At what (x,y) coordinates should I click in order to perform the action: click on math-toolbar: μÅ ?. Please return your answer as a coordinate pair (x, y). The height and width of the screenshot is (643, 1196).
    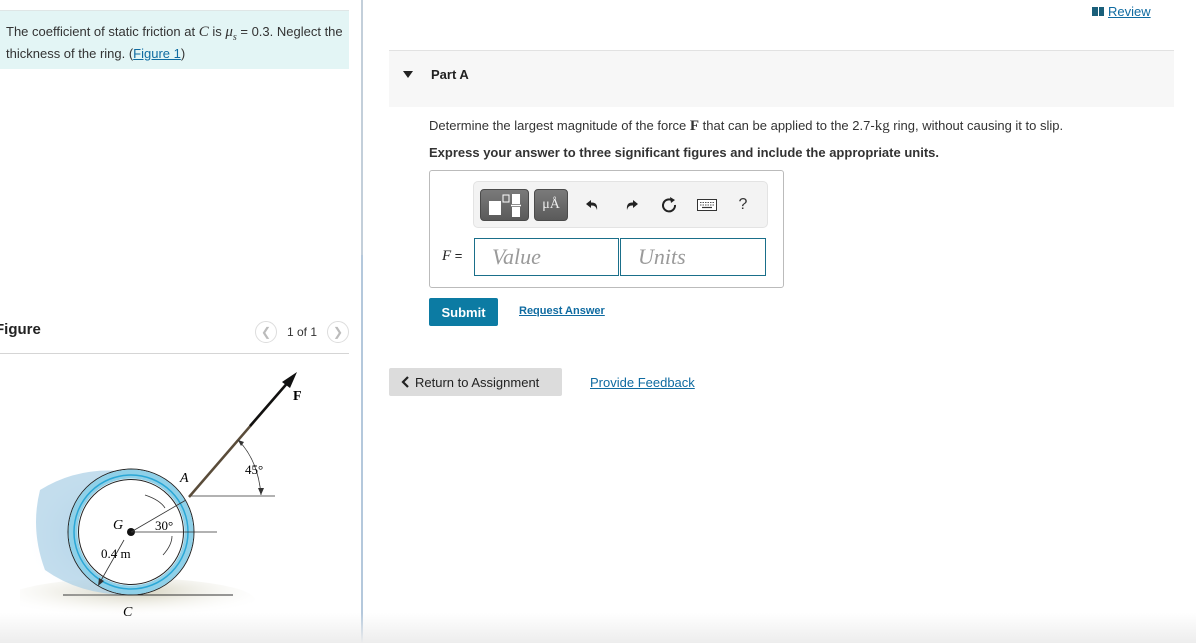
    Looking at the image, I should click on (620, 204).